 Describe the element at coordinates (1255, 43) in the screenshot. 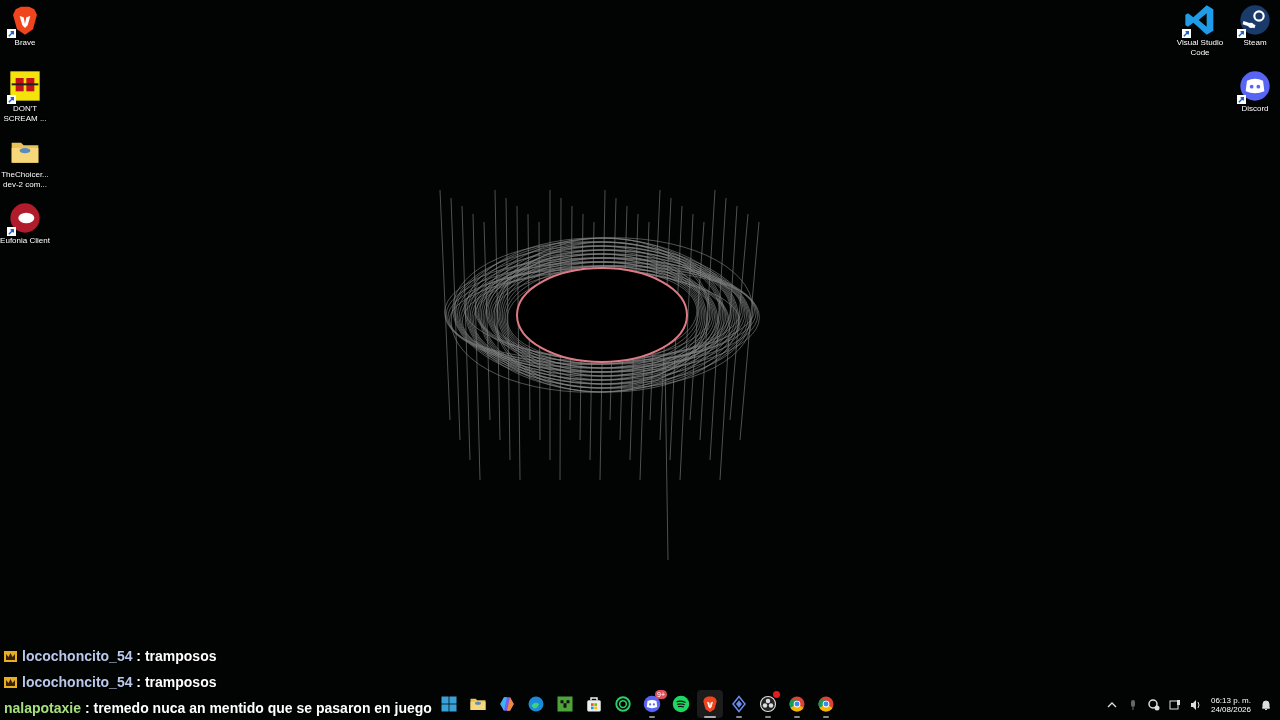

I see `desktop-icon-label: Steam` at that location.